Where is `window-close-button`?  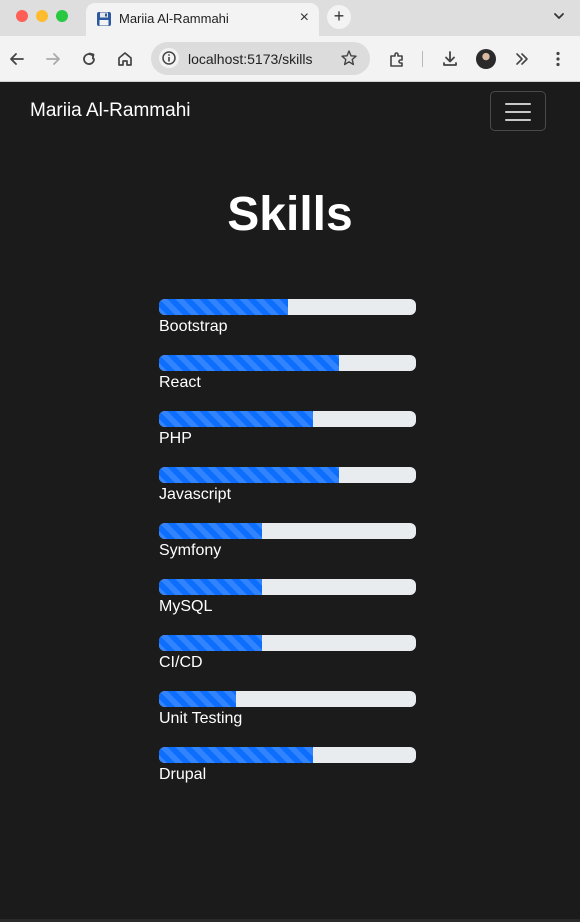 window-close-button is located at coordinates (22, 16).